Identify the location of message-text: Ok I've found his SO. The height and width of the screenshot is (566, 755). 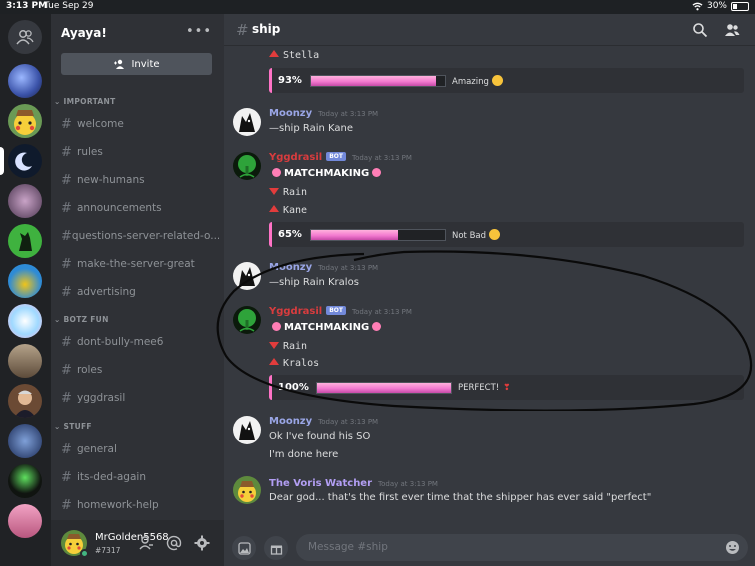
(320, 436).